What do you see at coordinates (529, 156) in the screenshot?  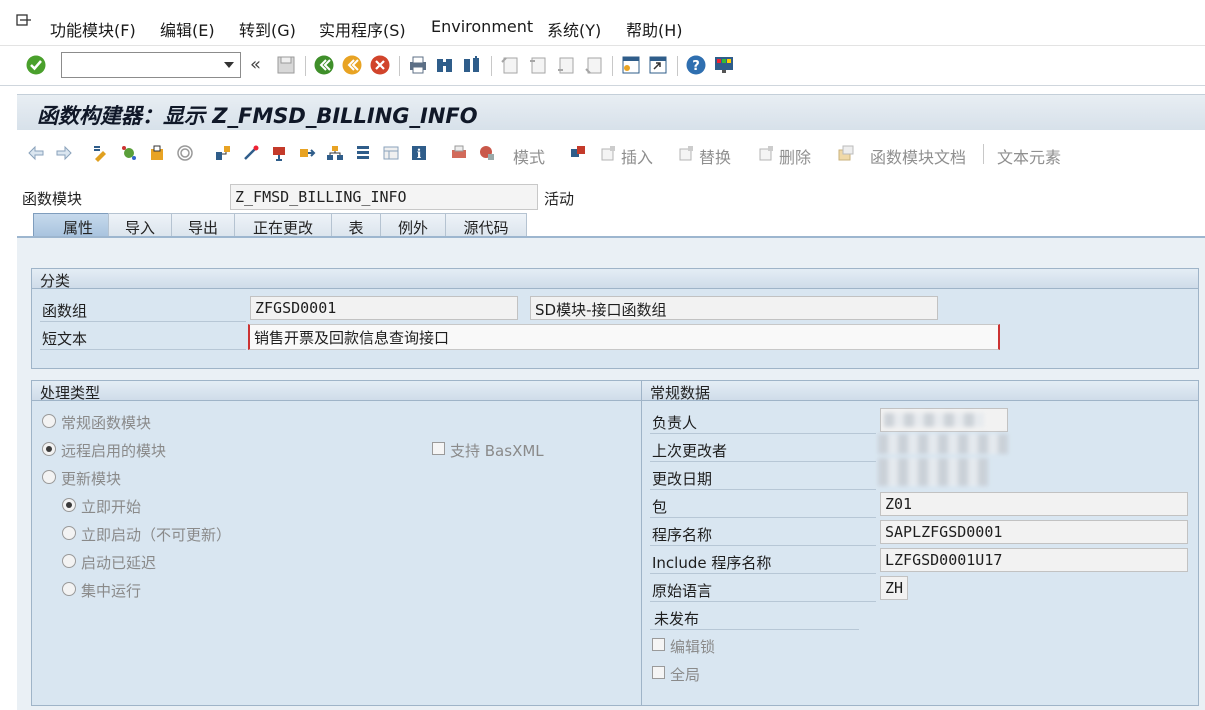 I see `mode-button: 模式` at bounding box center [529, 156].